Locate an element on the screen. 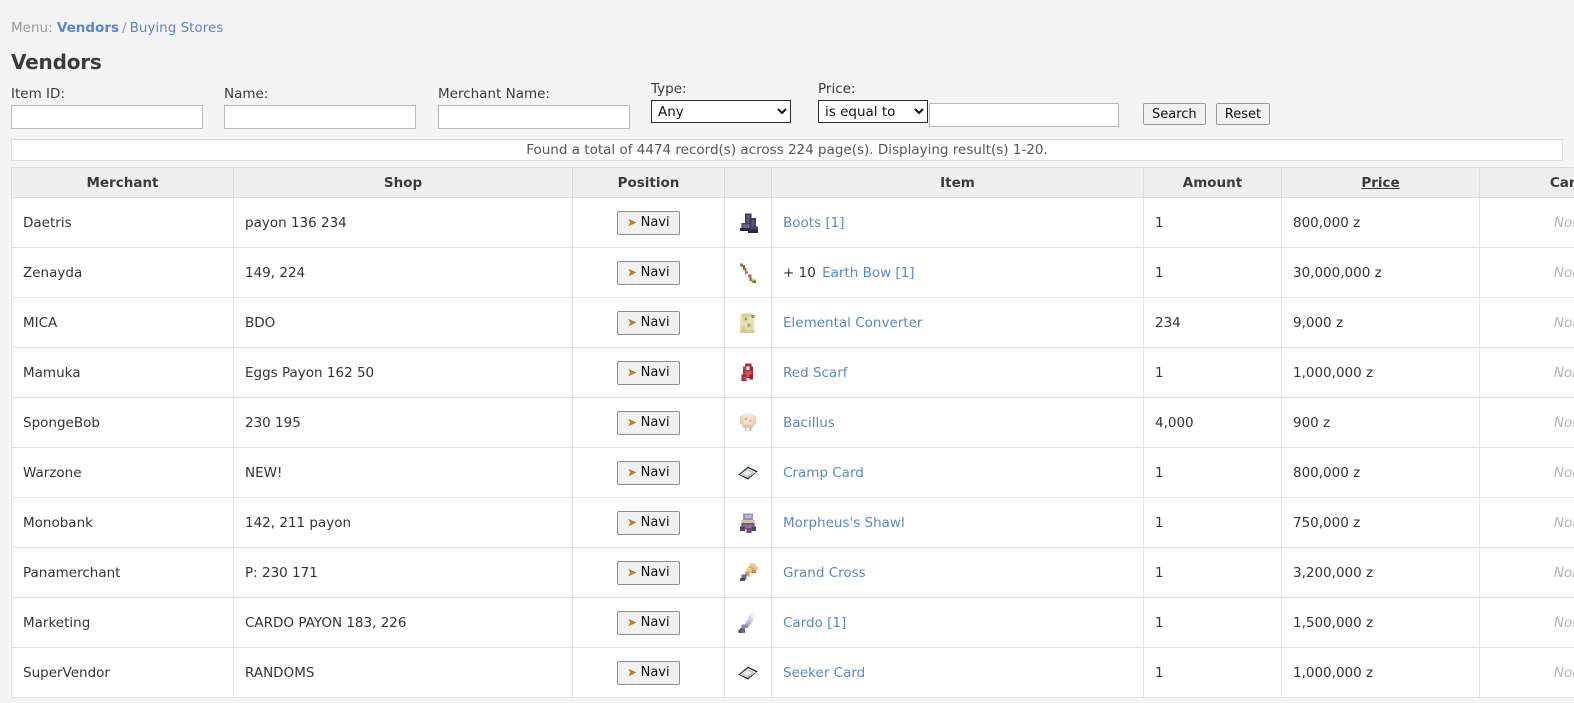 The image size is (1574, 703). column-header-item: Item is located at coordinates (957, 182).